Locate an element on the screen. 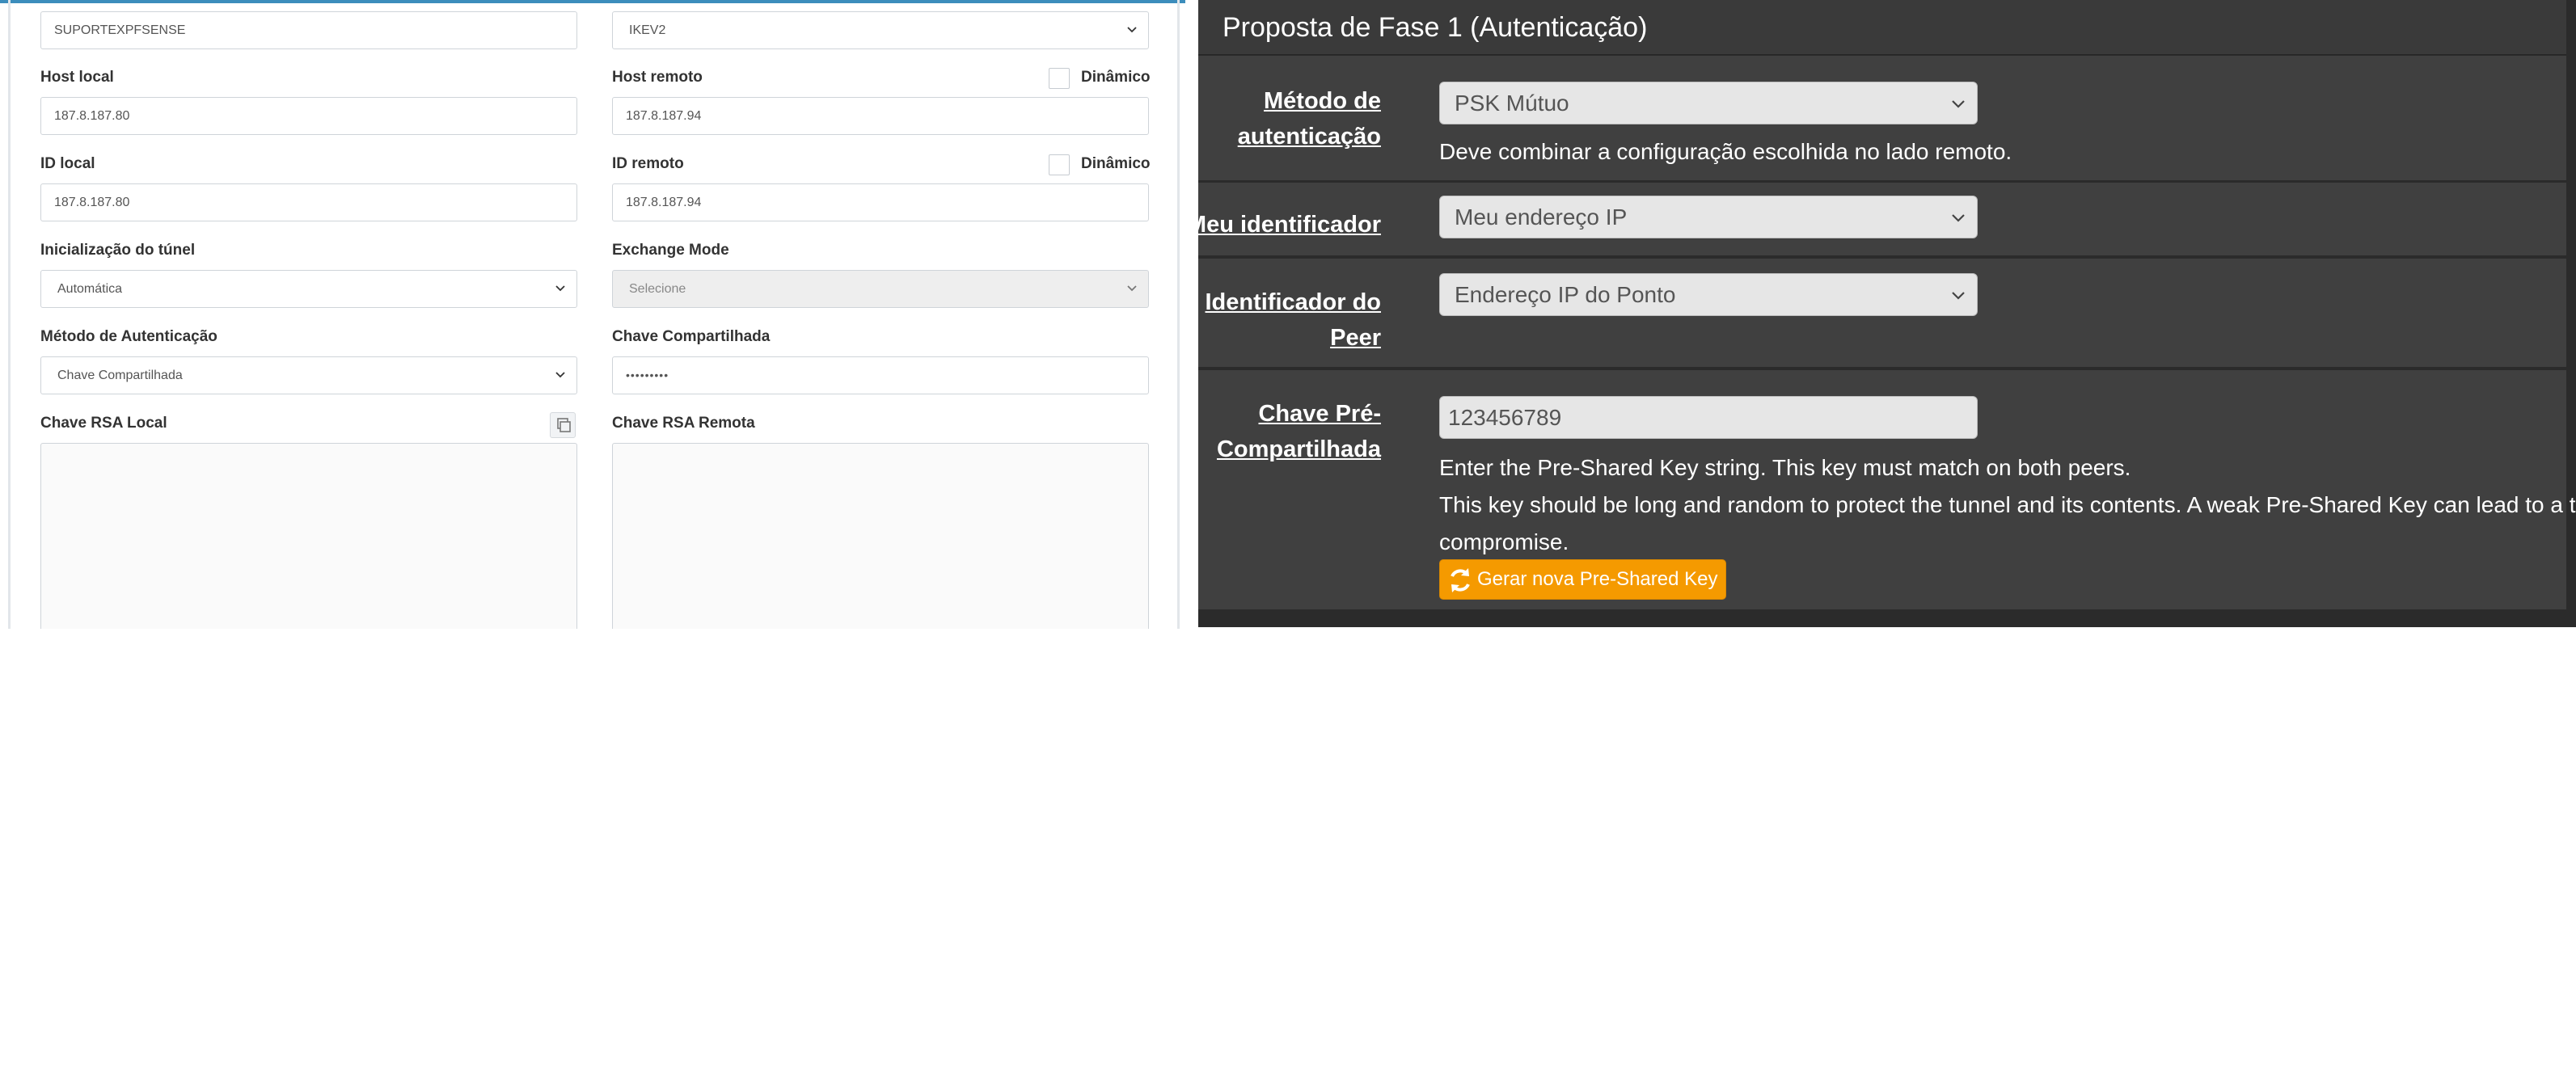 This screenshot has height=1083, width=2576. peer-description-input: SUPORTEXPFSENSE is located at coordinates (308, 30).